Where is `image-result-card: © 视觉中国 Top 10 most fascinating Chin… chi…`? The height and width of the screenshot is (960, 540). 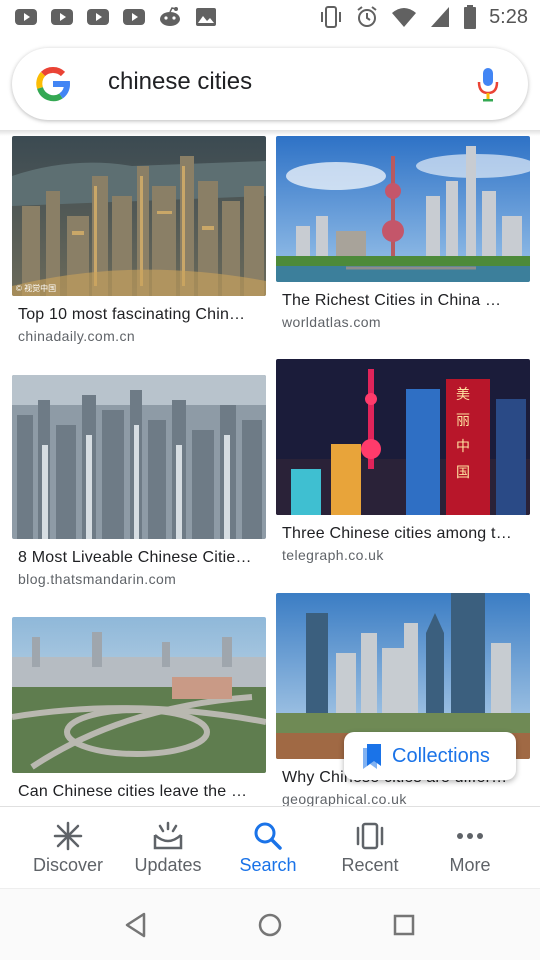 image-result-card: © 视觉中国 Top 10 most fascinating Chin… chi… is located at coordinates (139, 240).